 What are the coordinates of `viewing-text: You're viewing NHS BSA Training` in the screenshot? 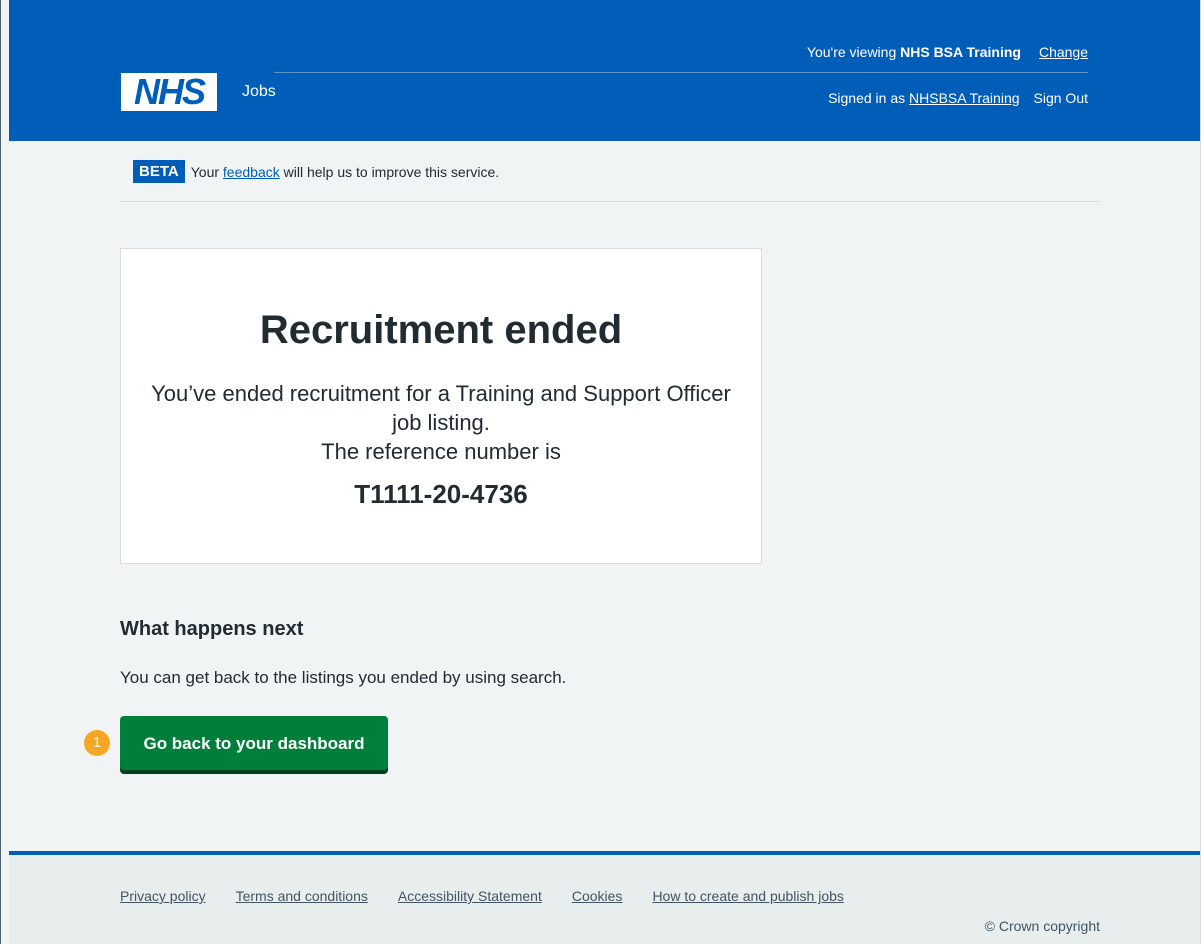 It's located at (914, 52).